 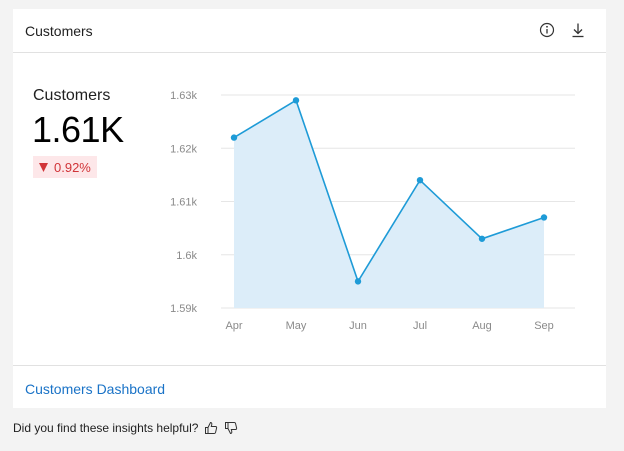 What do you see at coordinates (95, 389) in the screenshot?
I see `customers-dashboard-link: Customers Dashboard` at bounding box center [95, 389].